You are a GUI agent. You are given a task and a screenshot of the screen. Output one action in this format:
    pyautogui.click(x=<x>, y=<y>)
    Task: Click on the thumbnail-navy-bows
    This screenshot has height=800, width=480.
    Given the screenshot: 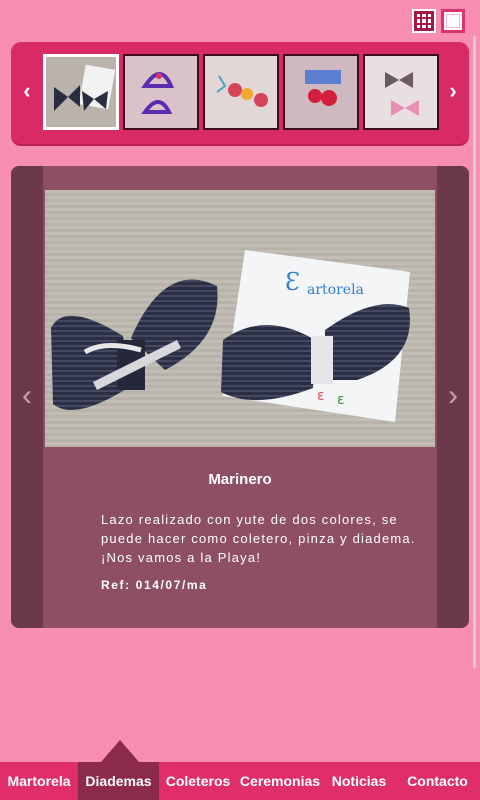 What is the action you would take?
    pyautogui.click(x=81, y=92)
    